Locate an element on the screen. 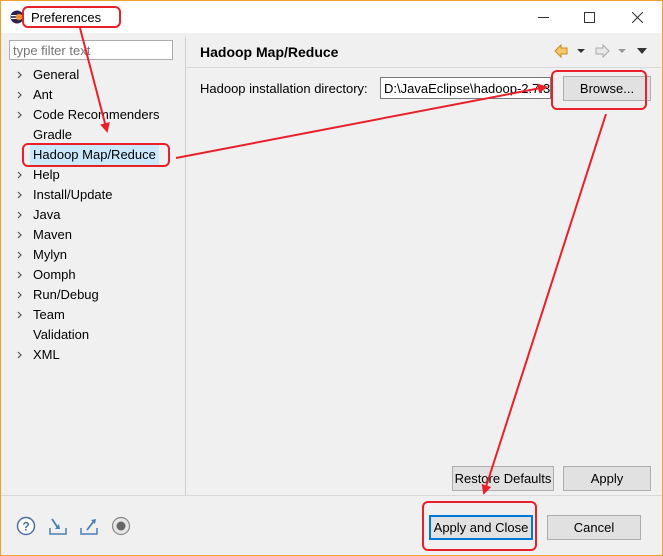 Image resolution: width=663 pixels, height=556 pixels. import-icon is located at coordinates (58, 526).